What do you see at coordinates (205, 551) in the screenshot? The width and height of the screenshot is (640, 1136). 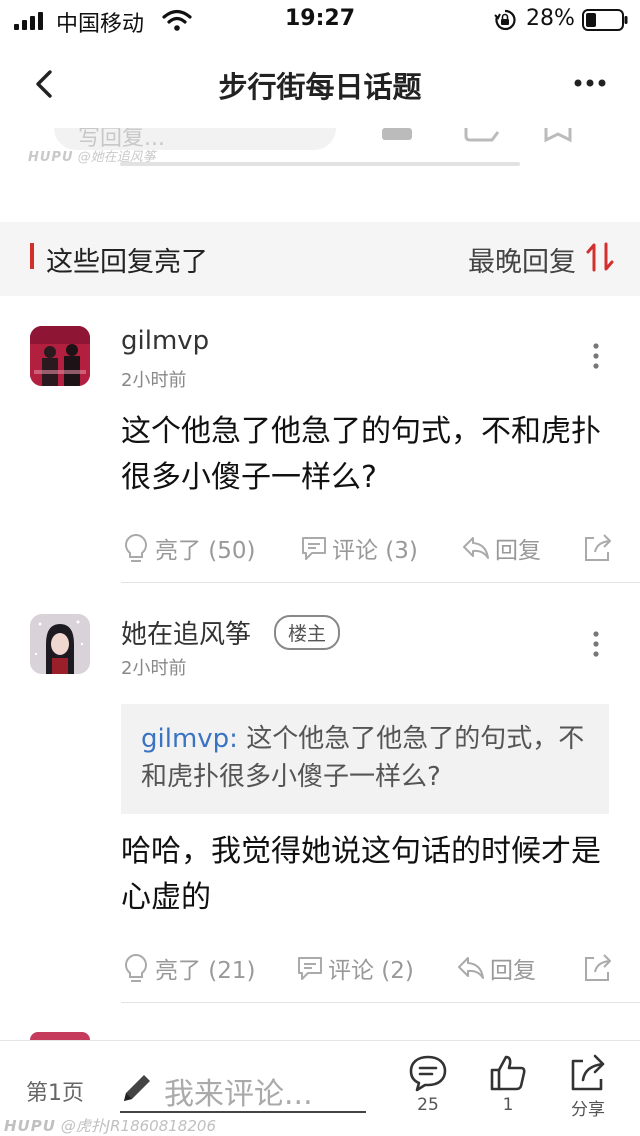 I see `light-label: 亮了 (50)` at bounding box center [205, 551].